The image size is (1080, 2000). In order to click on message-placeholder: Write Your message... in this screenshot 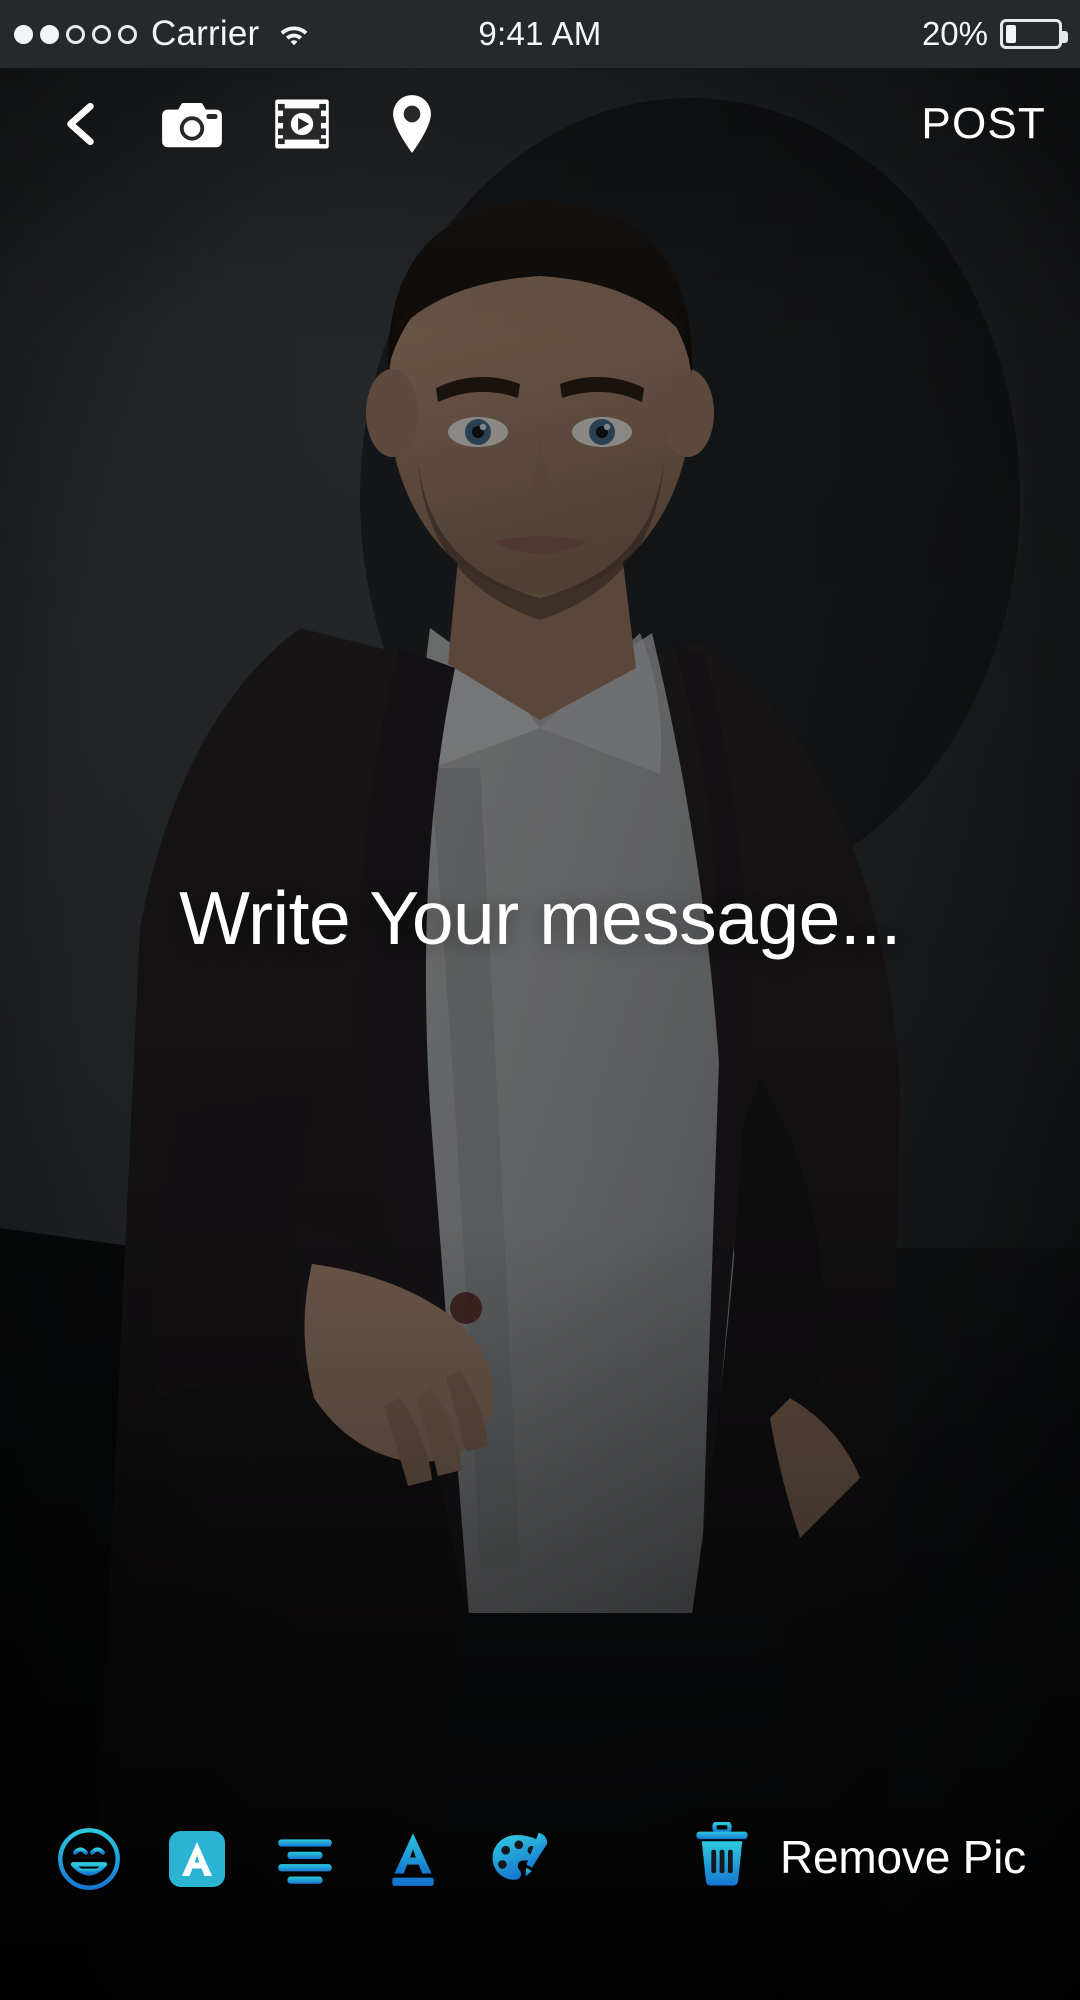, I will do `click(540, 918)`.